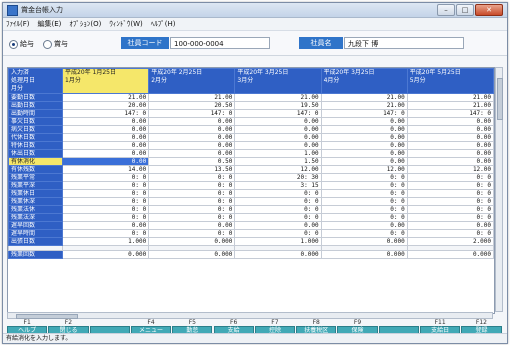 This screenshot has height=345, width=510. I want to click on data-cell: 20: 30, so click(278, 177).